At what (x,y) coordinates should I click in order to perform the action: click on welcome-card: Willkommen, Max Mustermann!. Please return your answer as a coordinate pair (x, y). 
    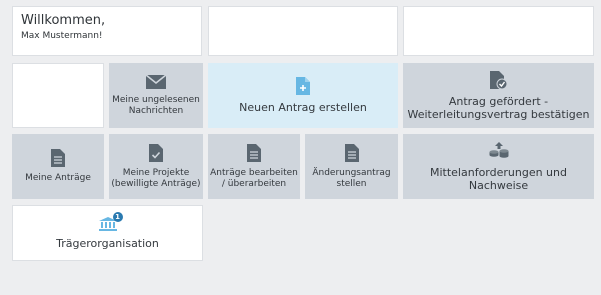
    Looking at the image, I should click on (107, 31).